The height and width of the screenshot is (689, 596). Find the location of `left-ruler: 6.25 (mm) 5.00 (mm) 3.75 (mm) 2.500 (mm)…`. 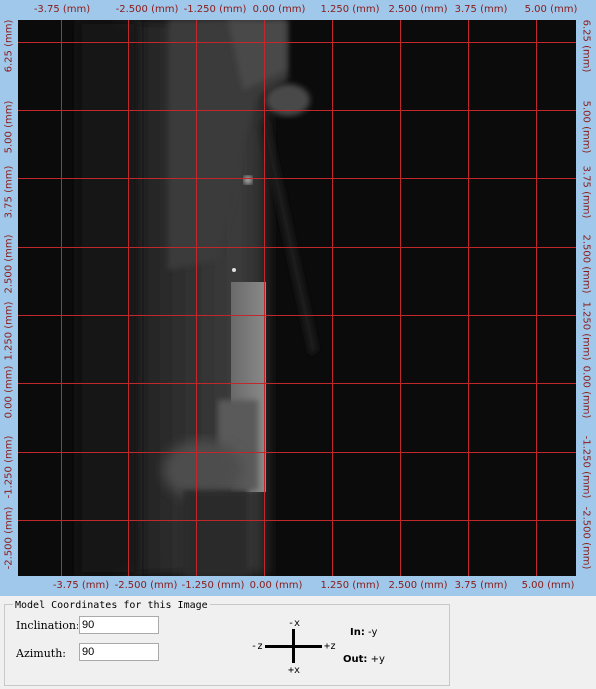

left-ruler: 6.25 (mm) 5.00 (mm) 3.75 (mm) 2.500 (mm)… is located at coordinates (9, 298).